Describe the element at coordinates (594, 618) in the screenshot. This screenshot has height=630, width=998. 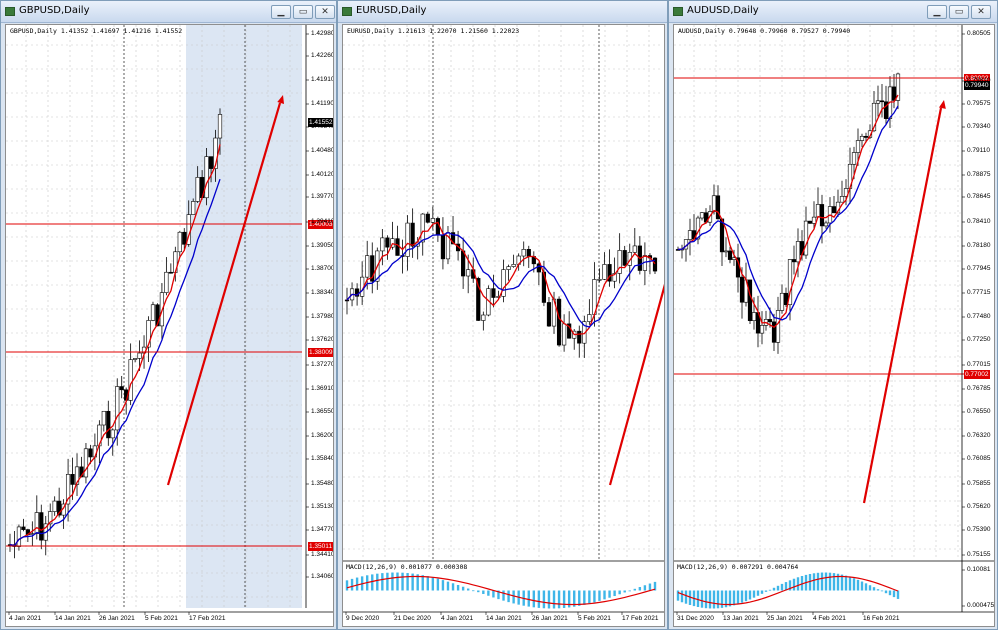
I see `date-axis-label: 5 Feb 2021` at that location.